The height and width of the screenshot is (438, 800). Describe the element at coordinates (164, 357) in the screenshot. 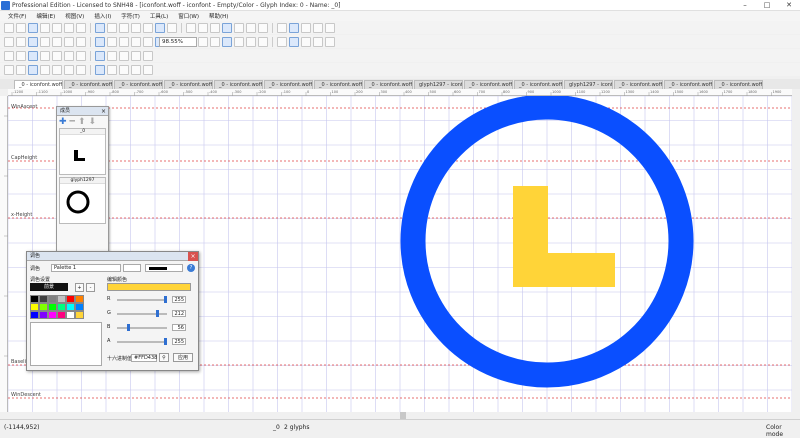

I see `eyedropper-button: ⚲` at that location.